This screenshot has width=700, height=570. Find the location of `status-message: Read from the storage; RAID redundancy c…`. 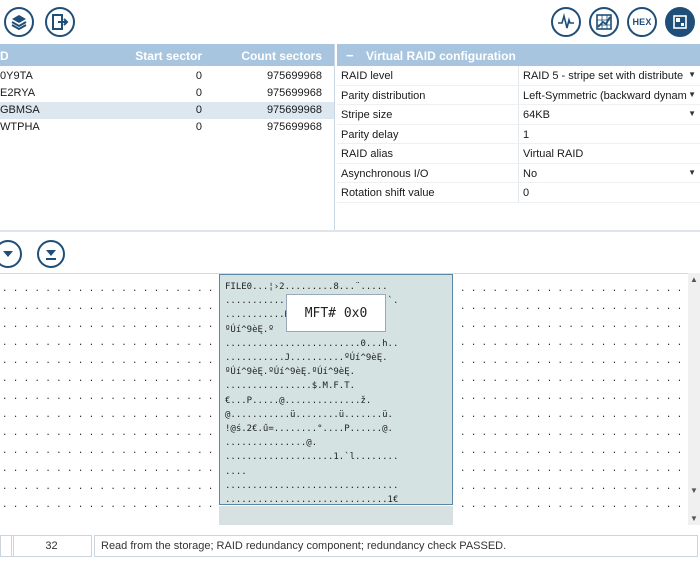

status-message: Read from the storage; RAID redundancy c… is located at coordinates (396, 546).